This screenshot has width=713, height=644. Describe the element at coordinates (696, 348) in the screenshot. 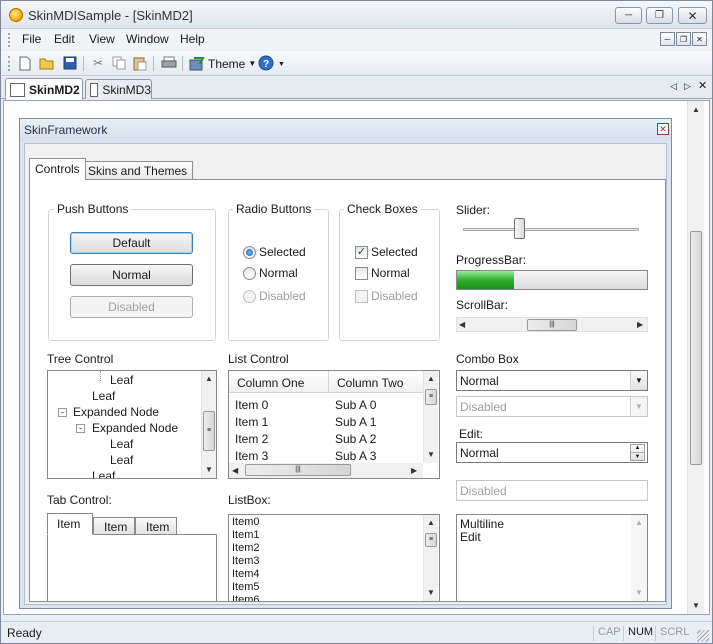

I see `scrollbar-thumb` at that location.